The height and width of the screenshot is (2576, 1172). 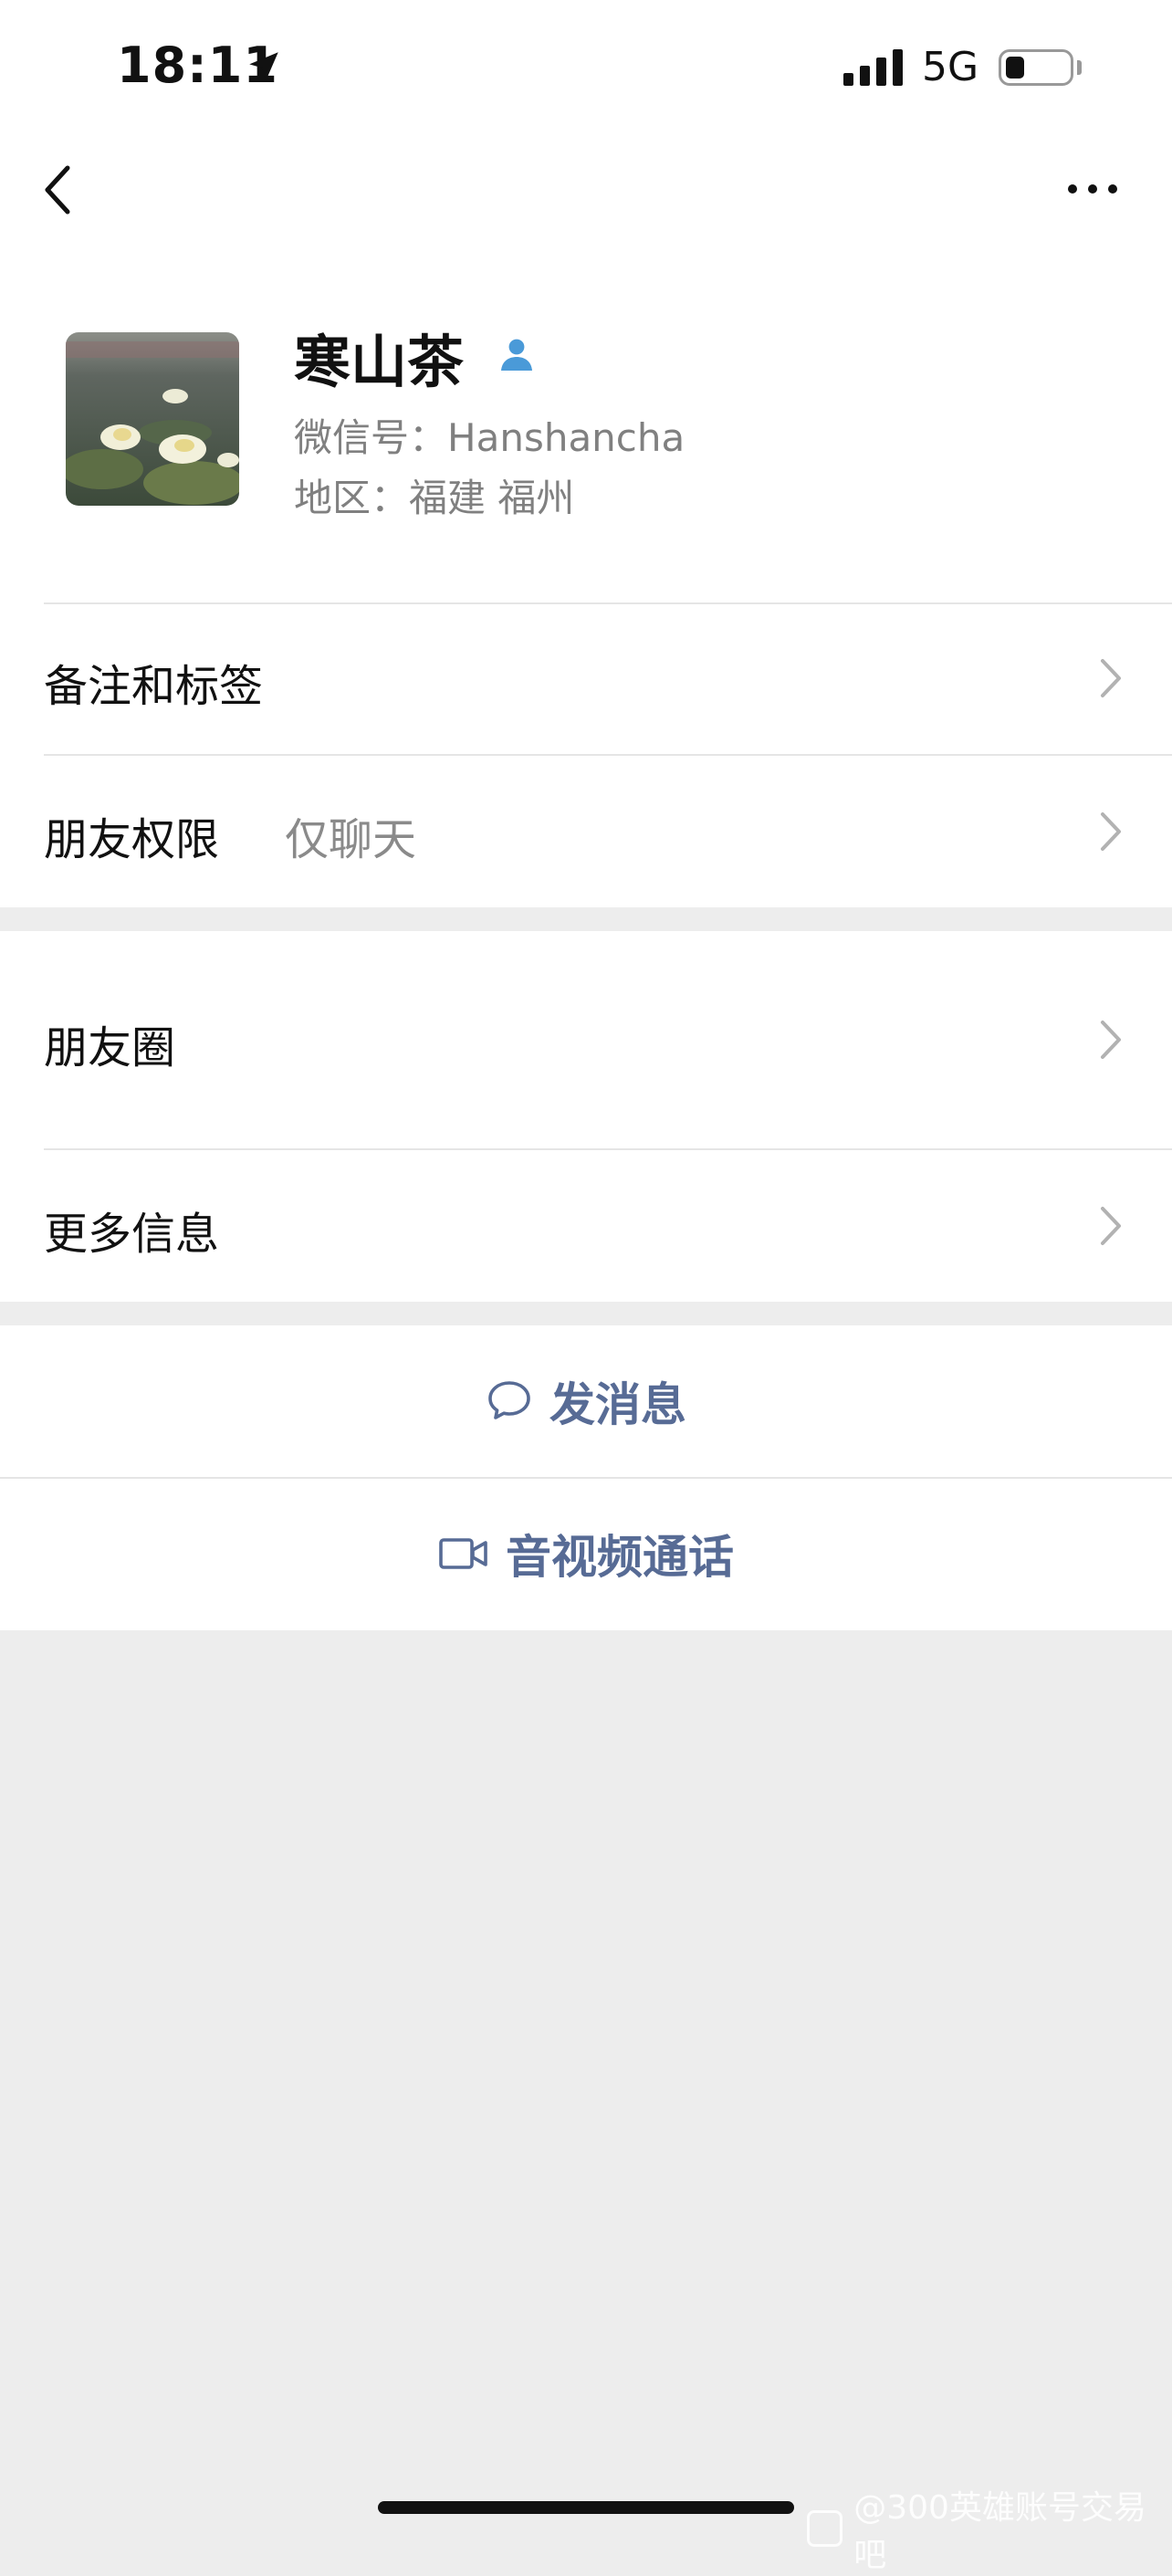 What do you see at coordinates (132, 840) in the screenshot?
I see `permissions-label: 朋友权限` at bounding box center [132, 840].